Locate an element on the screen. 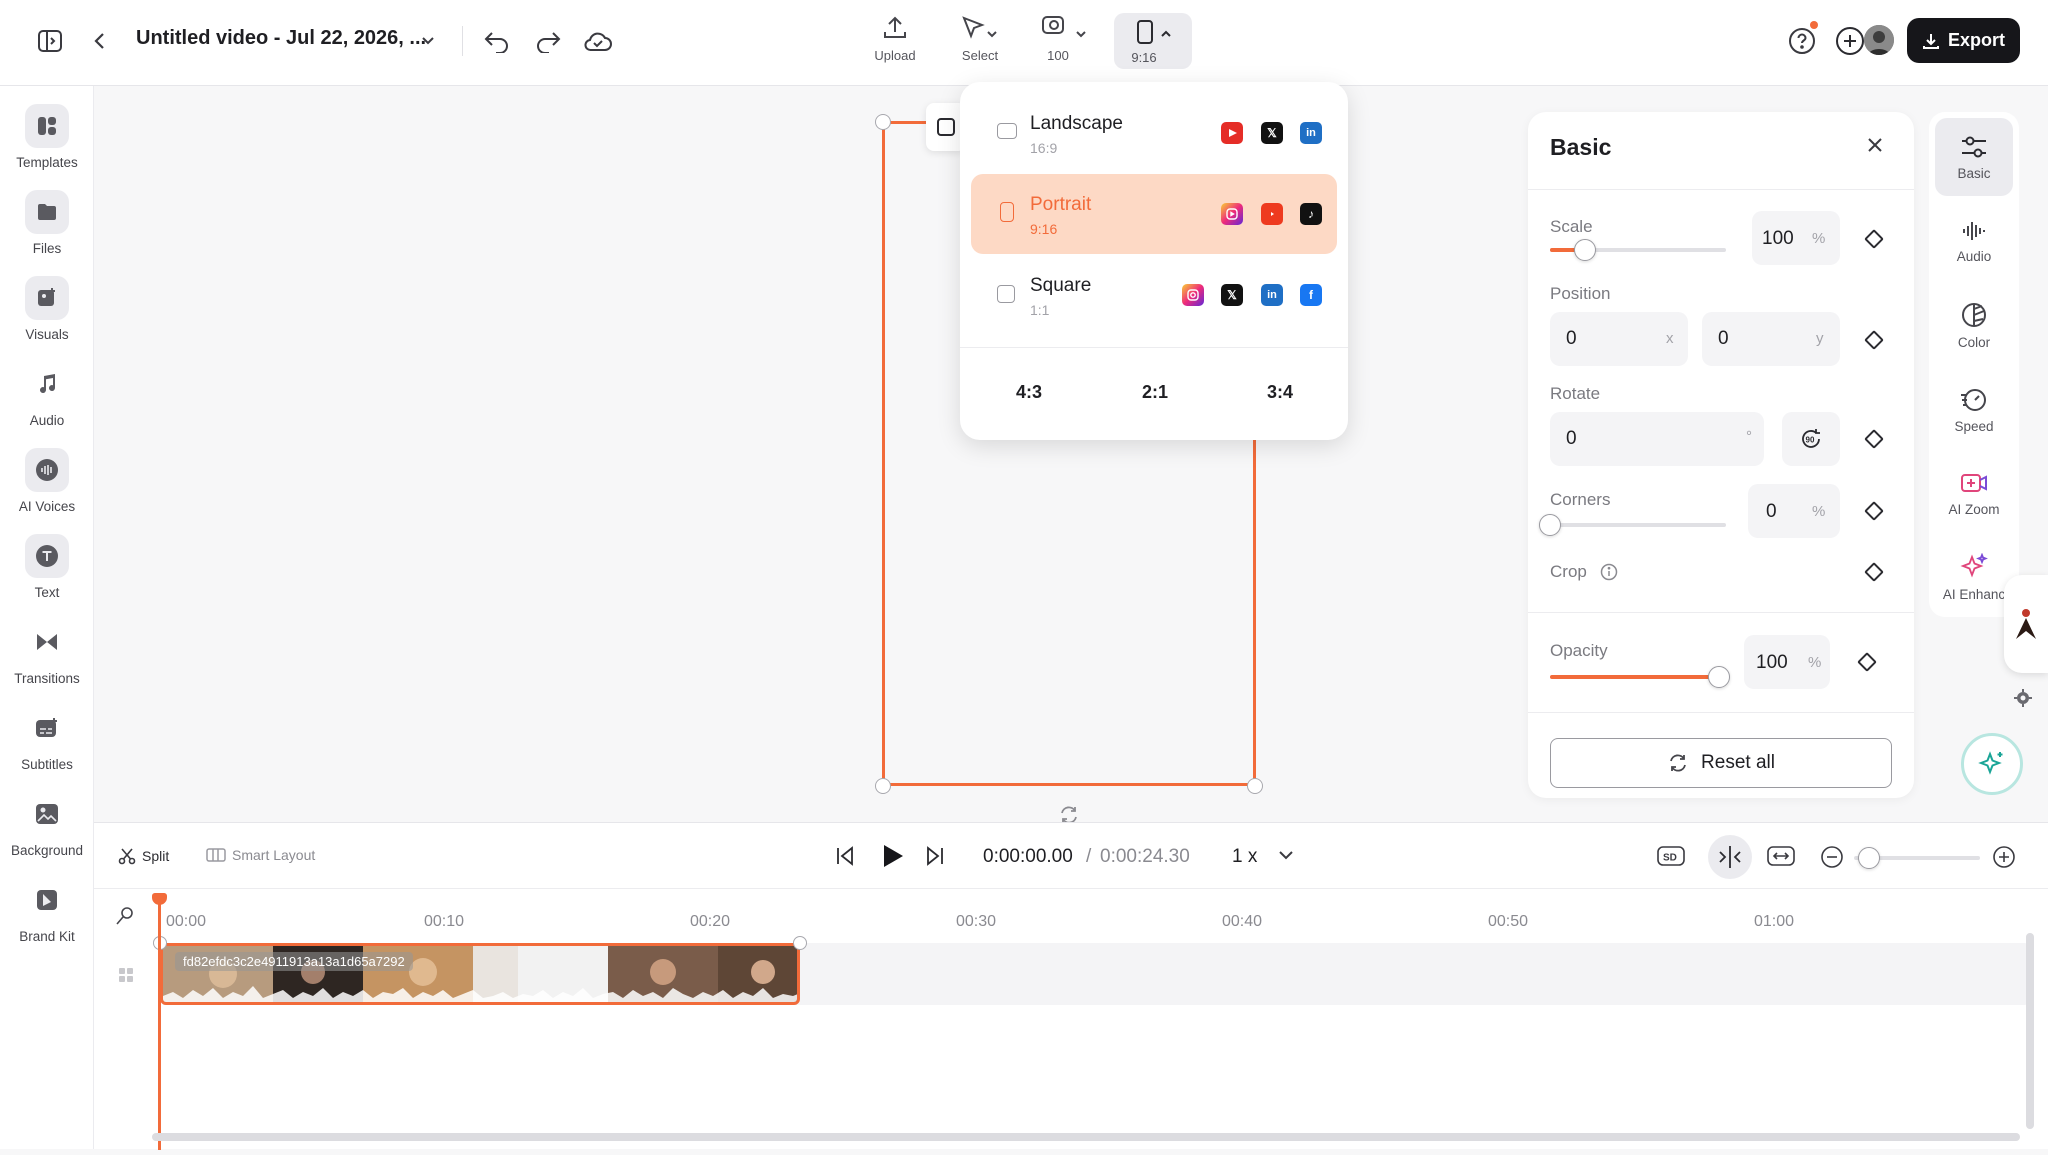  opacity-slider-thumb is located at coordinates (1719, 677).